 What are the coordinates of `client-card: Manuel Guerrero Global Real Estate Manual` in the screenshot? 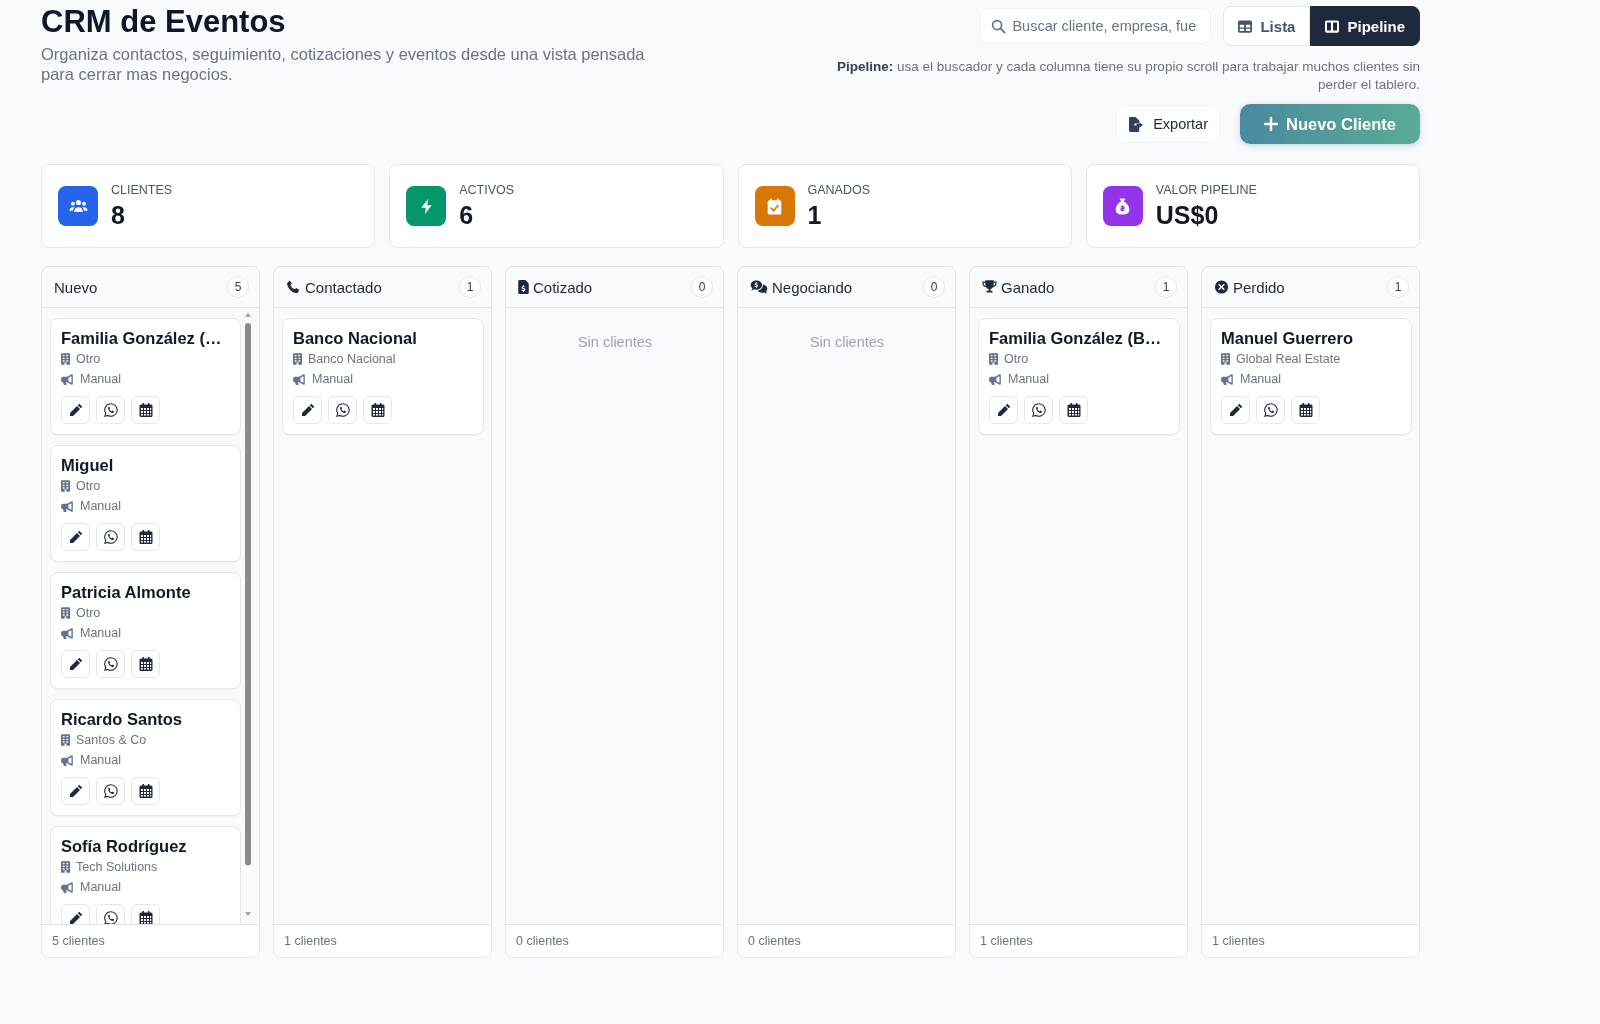 It's located at (1311, 376).